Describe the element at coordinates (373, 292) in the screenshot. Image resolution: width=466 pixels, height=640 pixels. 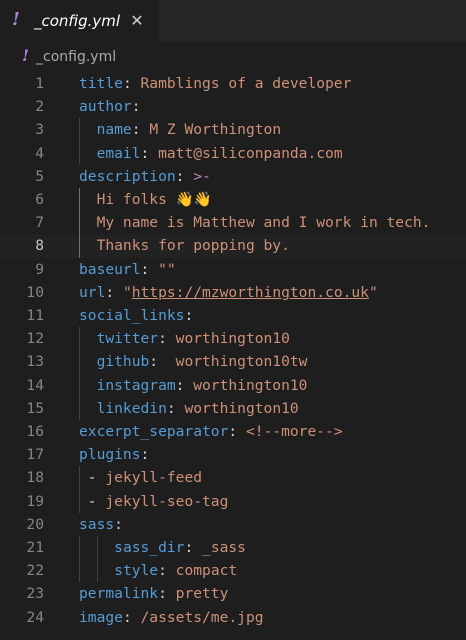
I see `yaml-value: "` at that location.